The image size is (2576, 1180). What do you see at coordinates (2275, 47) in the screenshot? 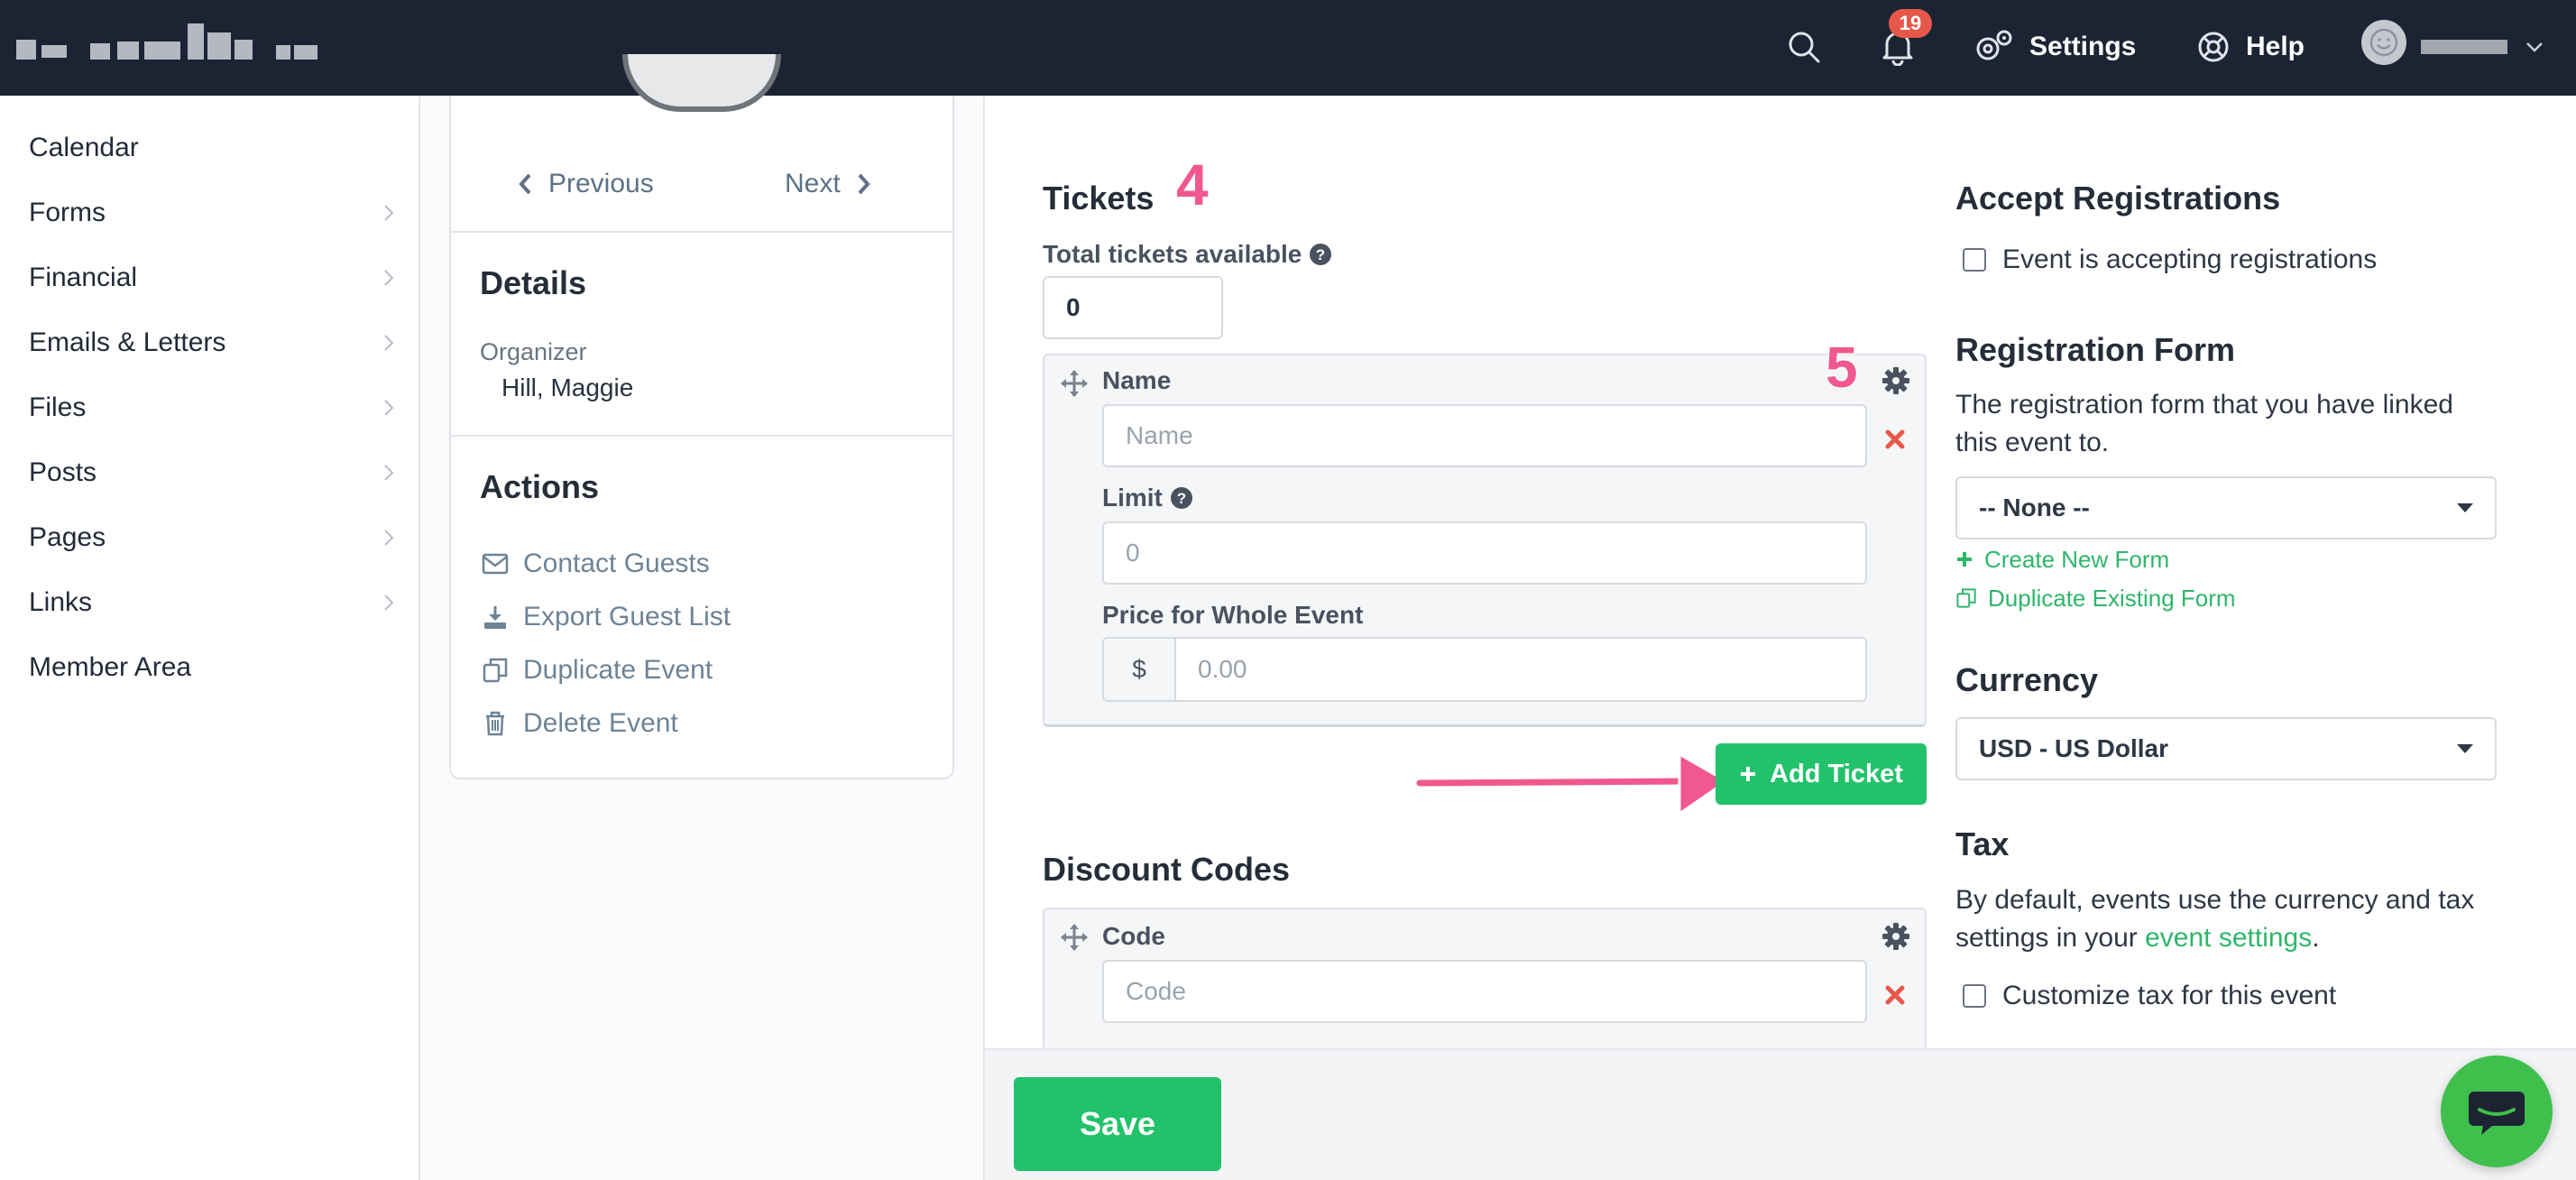
I see `help-link: Help` at bounding box center [2275, 47].